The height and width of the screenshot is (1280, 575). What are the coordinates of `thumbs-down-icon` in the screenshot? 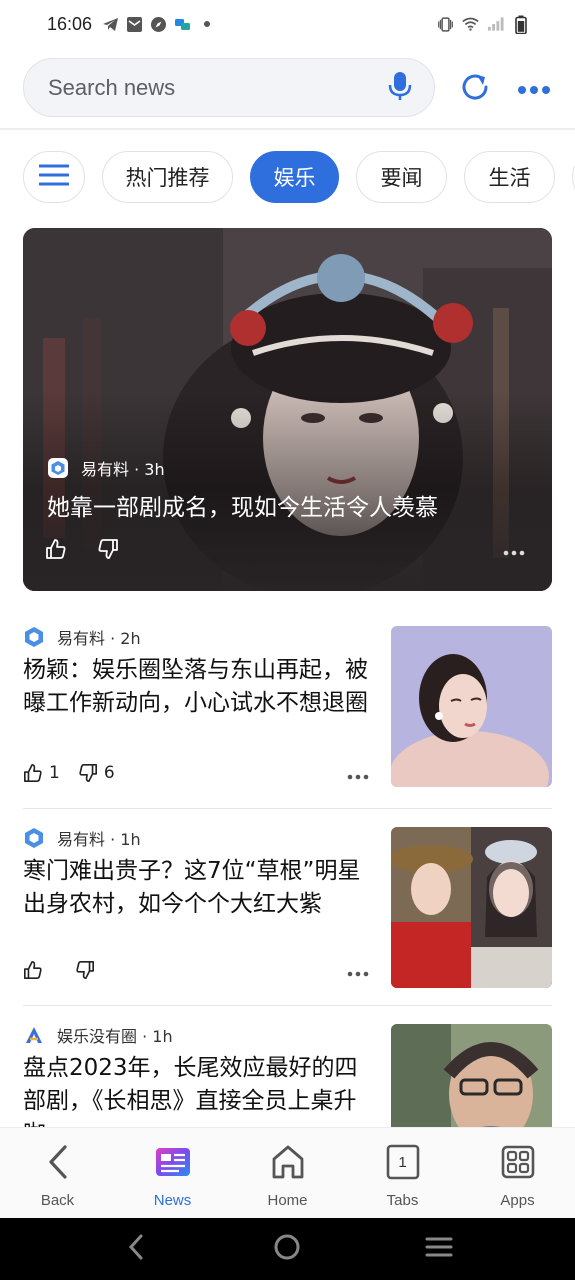 It's located at (108, 551).